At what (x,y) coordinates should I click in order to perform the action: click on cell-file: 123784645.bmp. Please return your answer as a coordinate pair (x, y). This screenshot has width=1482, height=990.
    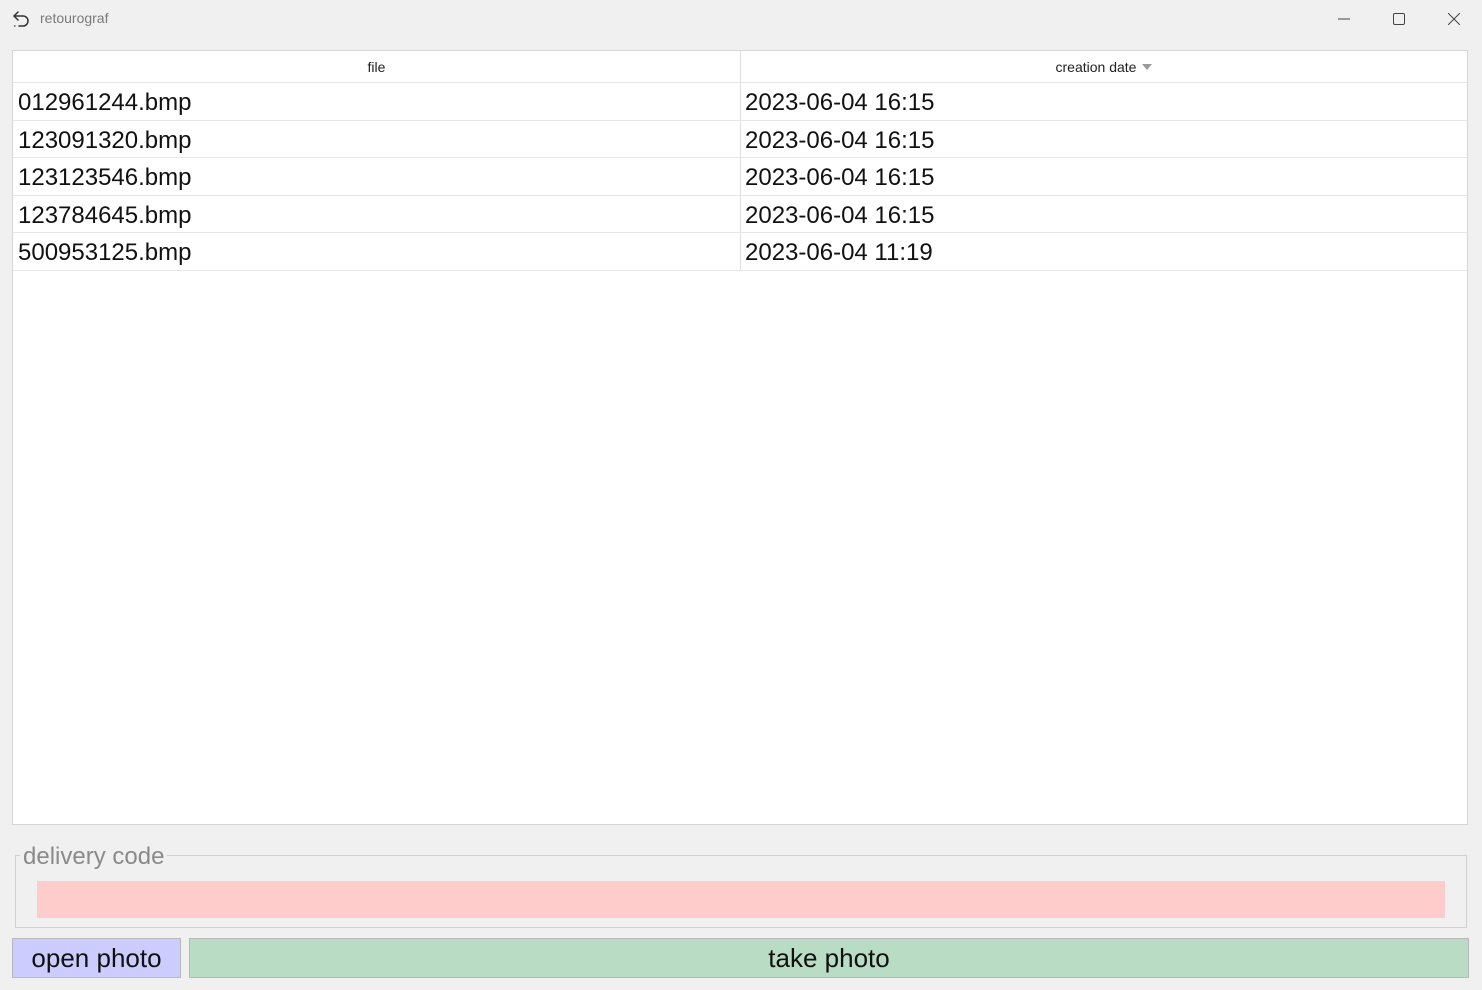
    Looking at the image, I should click on (105, 215).